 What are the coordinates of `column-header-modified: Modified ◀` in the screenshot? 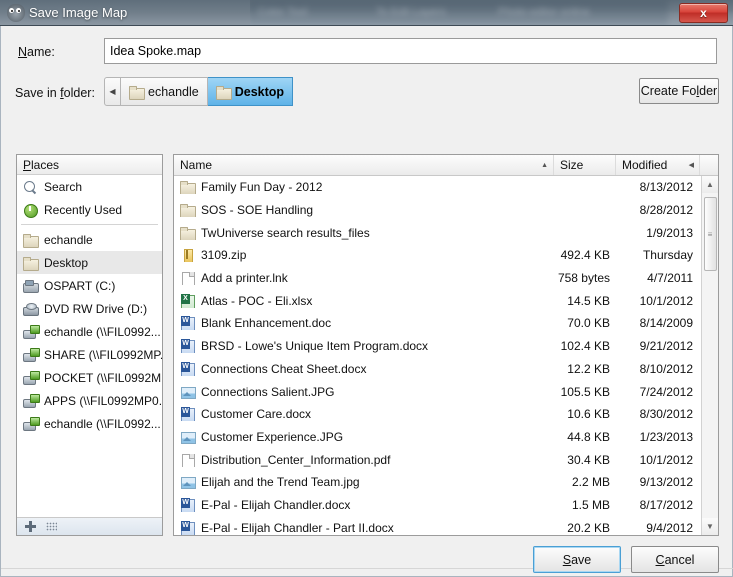 It's located at (658, 165).